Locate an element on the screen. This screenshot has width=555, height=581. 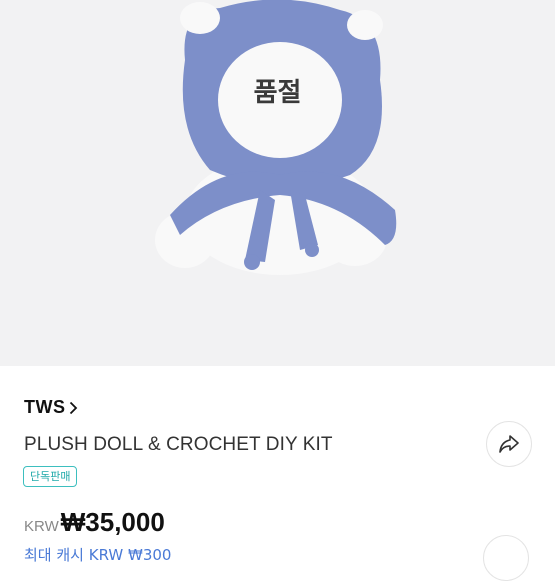
like-button is located at coordinates (506, 558).